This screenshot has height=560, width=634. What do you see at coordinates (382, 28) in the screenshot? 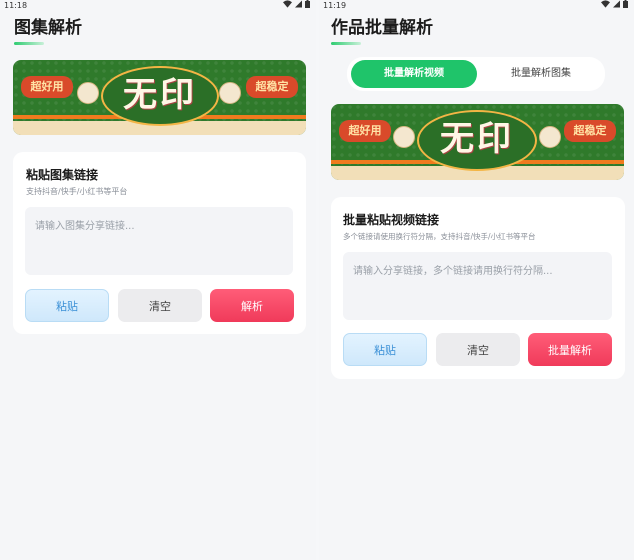
I see `page-title: 作品批量解析` at bounding box center [382, 28].